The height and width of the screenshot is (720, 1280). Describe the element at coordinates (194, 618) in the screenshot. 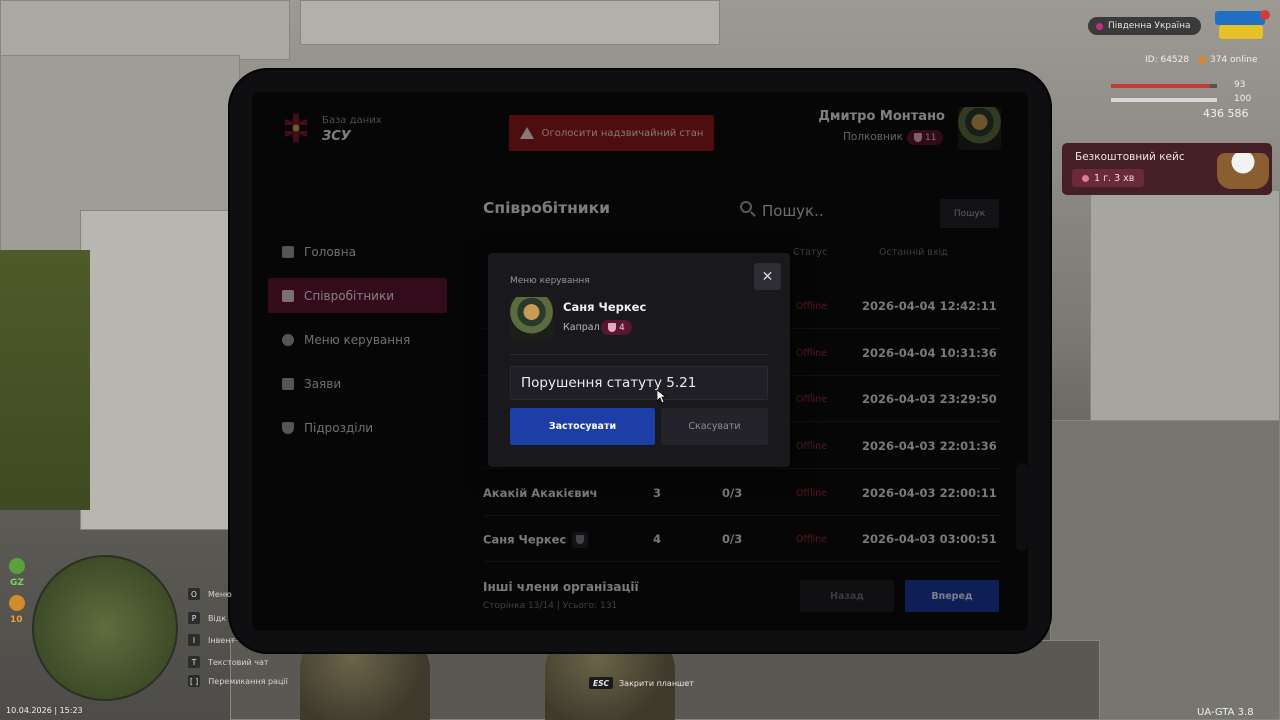

I see `key-hint: P` at that location.